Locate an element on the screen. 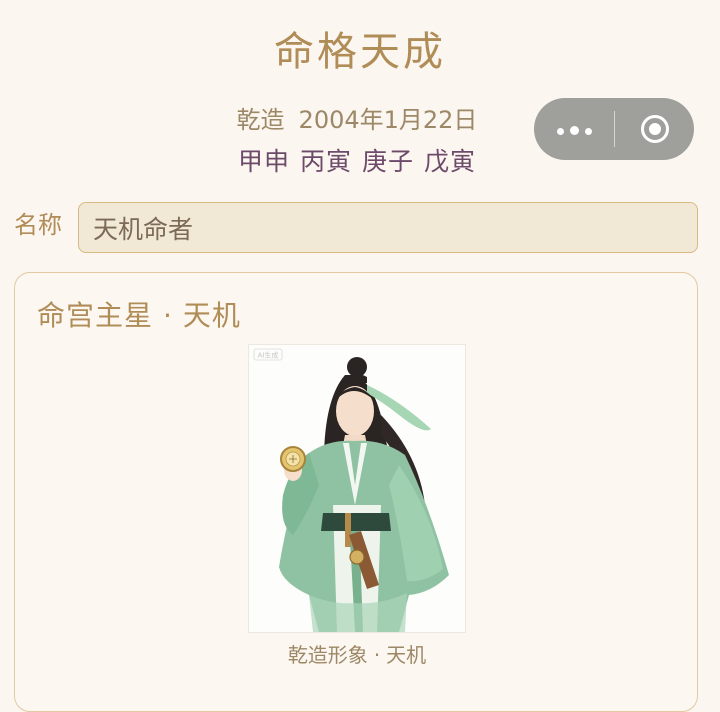 Image resolution: width=720 pixels, height=712 pixels. gender-label: 乾造 is located at coordinates (260, 120).